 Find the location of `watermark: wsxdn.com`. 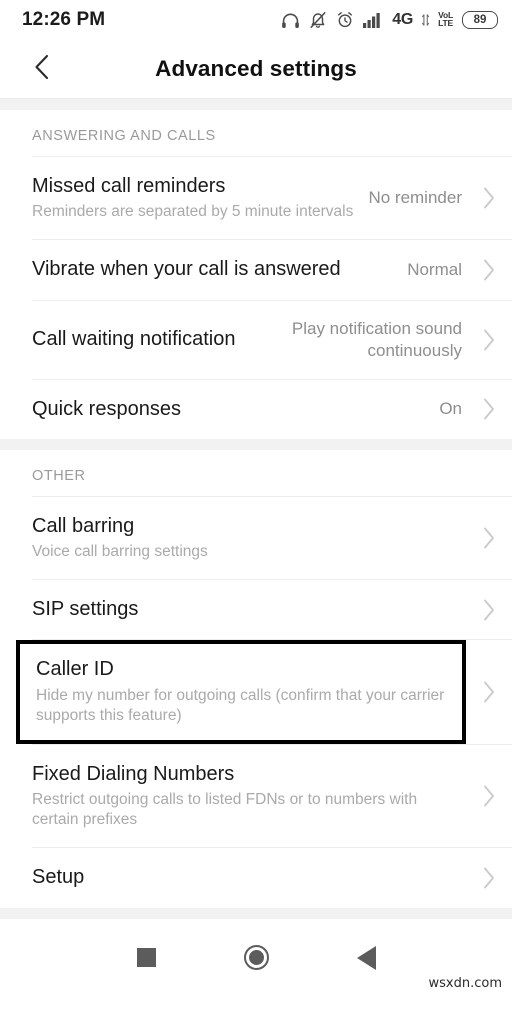

watermark: wsxdn.com is located at coordinates (465, 983).